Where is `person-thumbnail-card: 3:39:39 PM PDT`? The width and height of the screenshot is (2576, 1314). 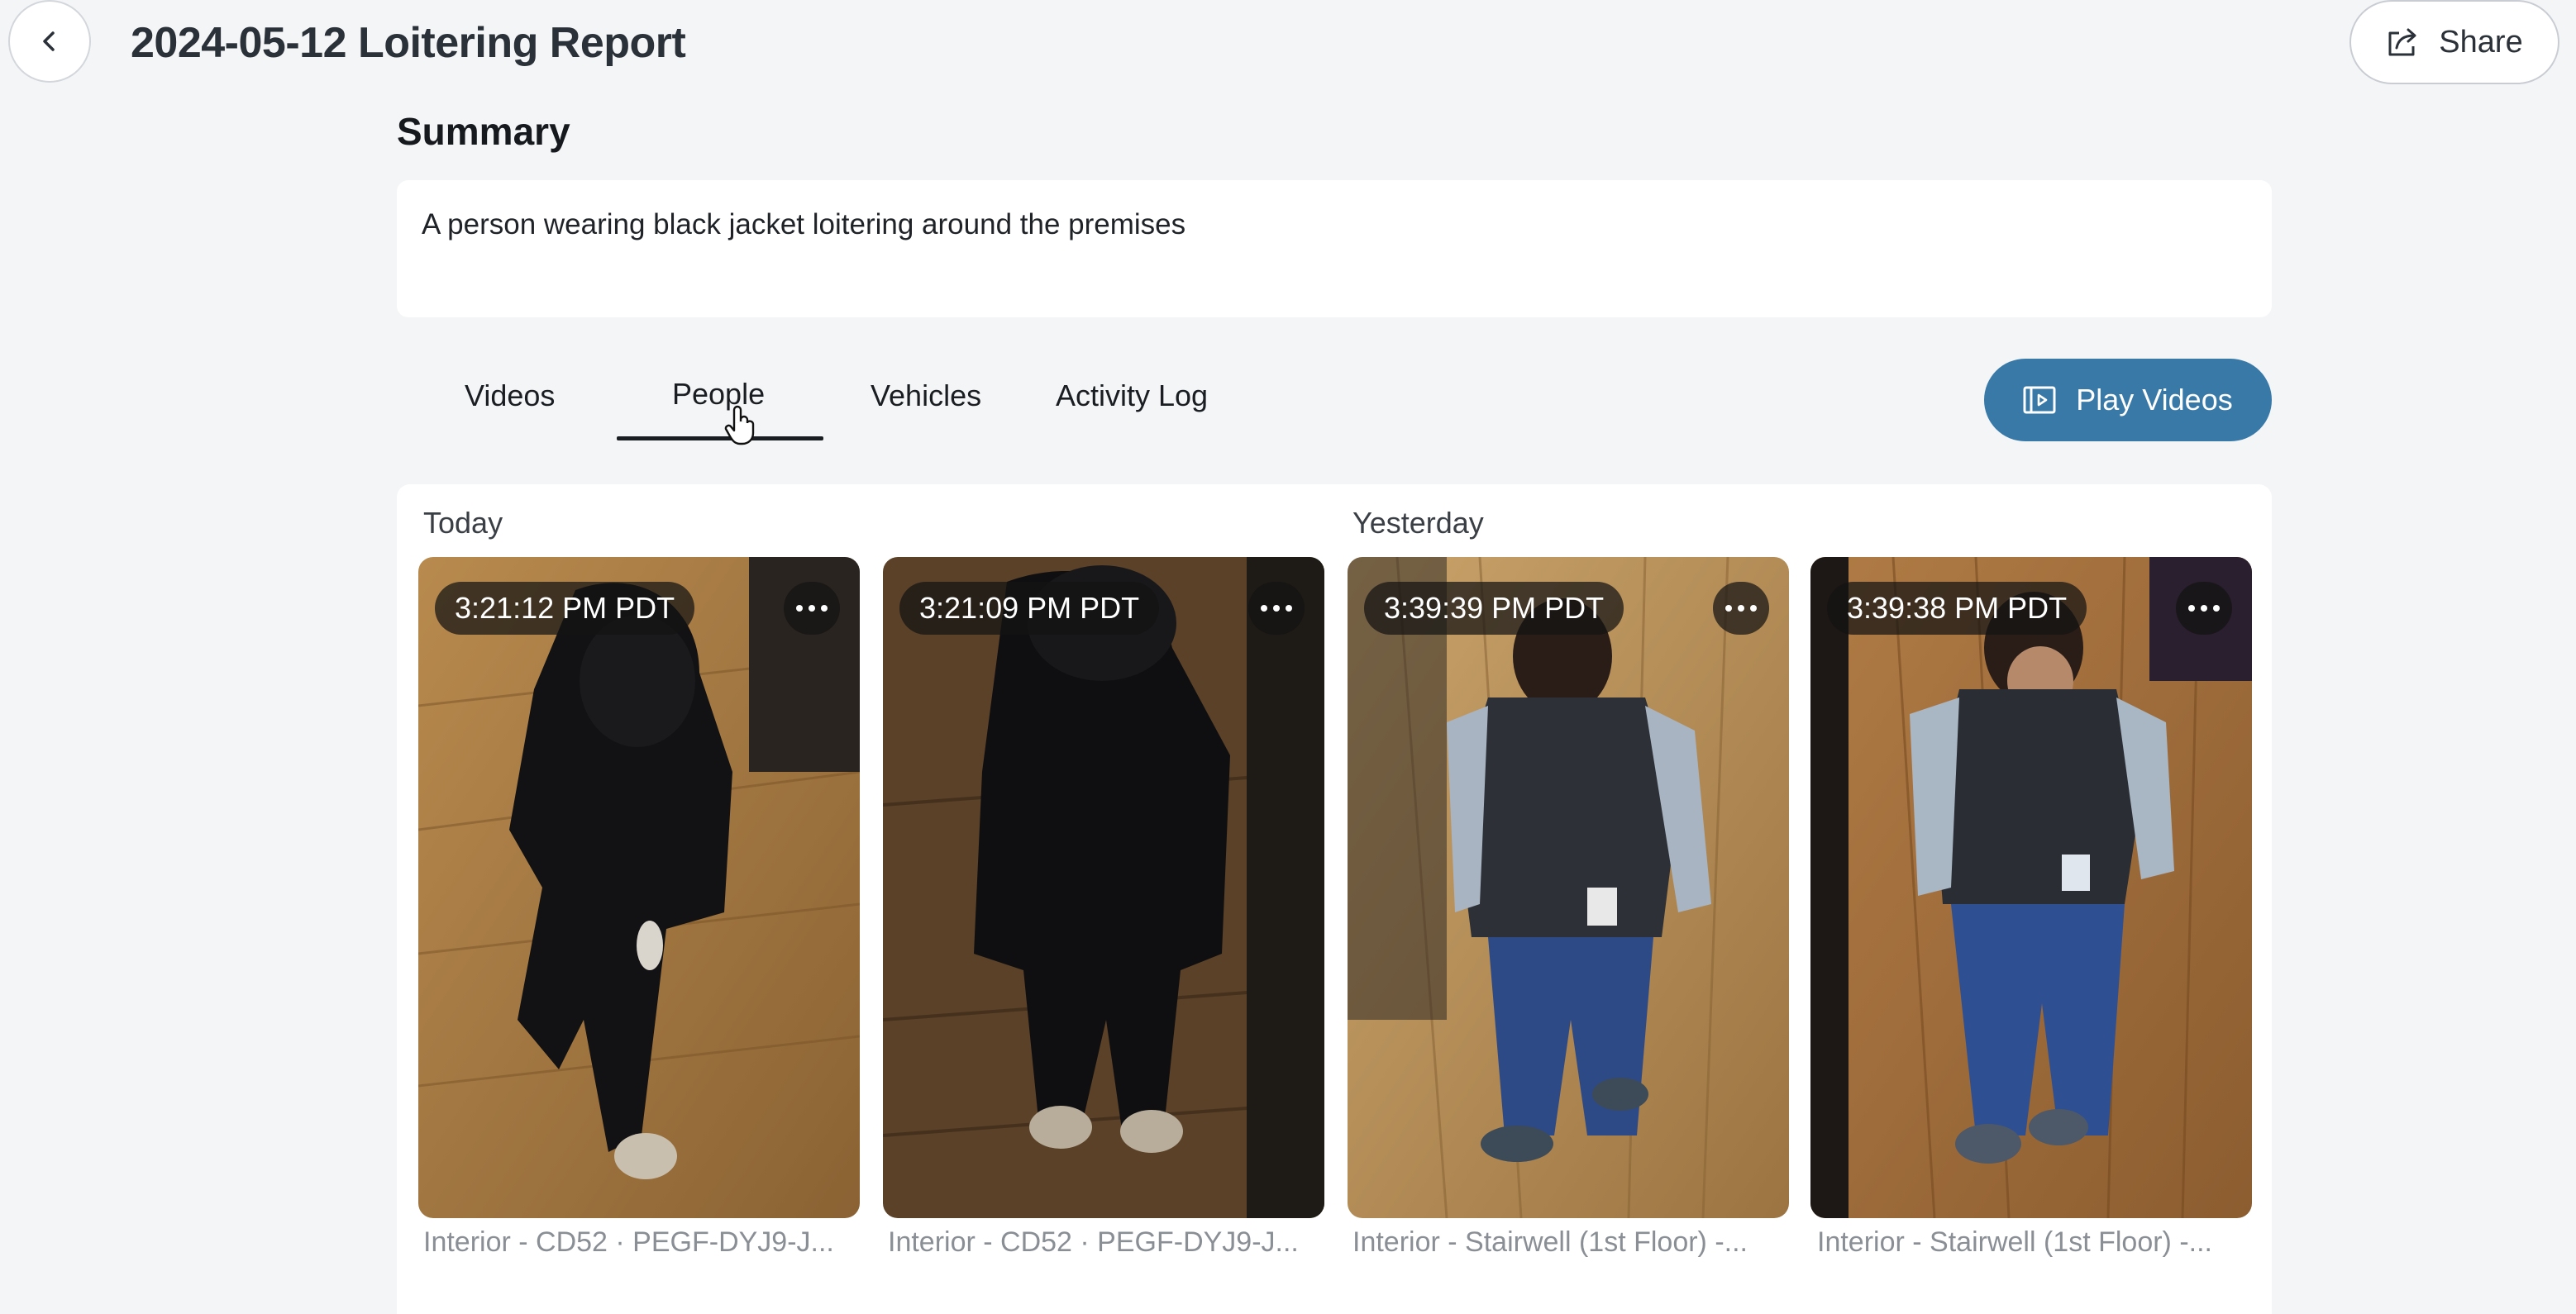 person-thumbnail-card: 3:39:39 PM PDT is located at coordinates (1568, 888).